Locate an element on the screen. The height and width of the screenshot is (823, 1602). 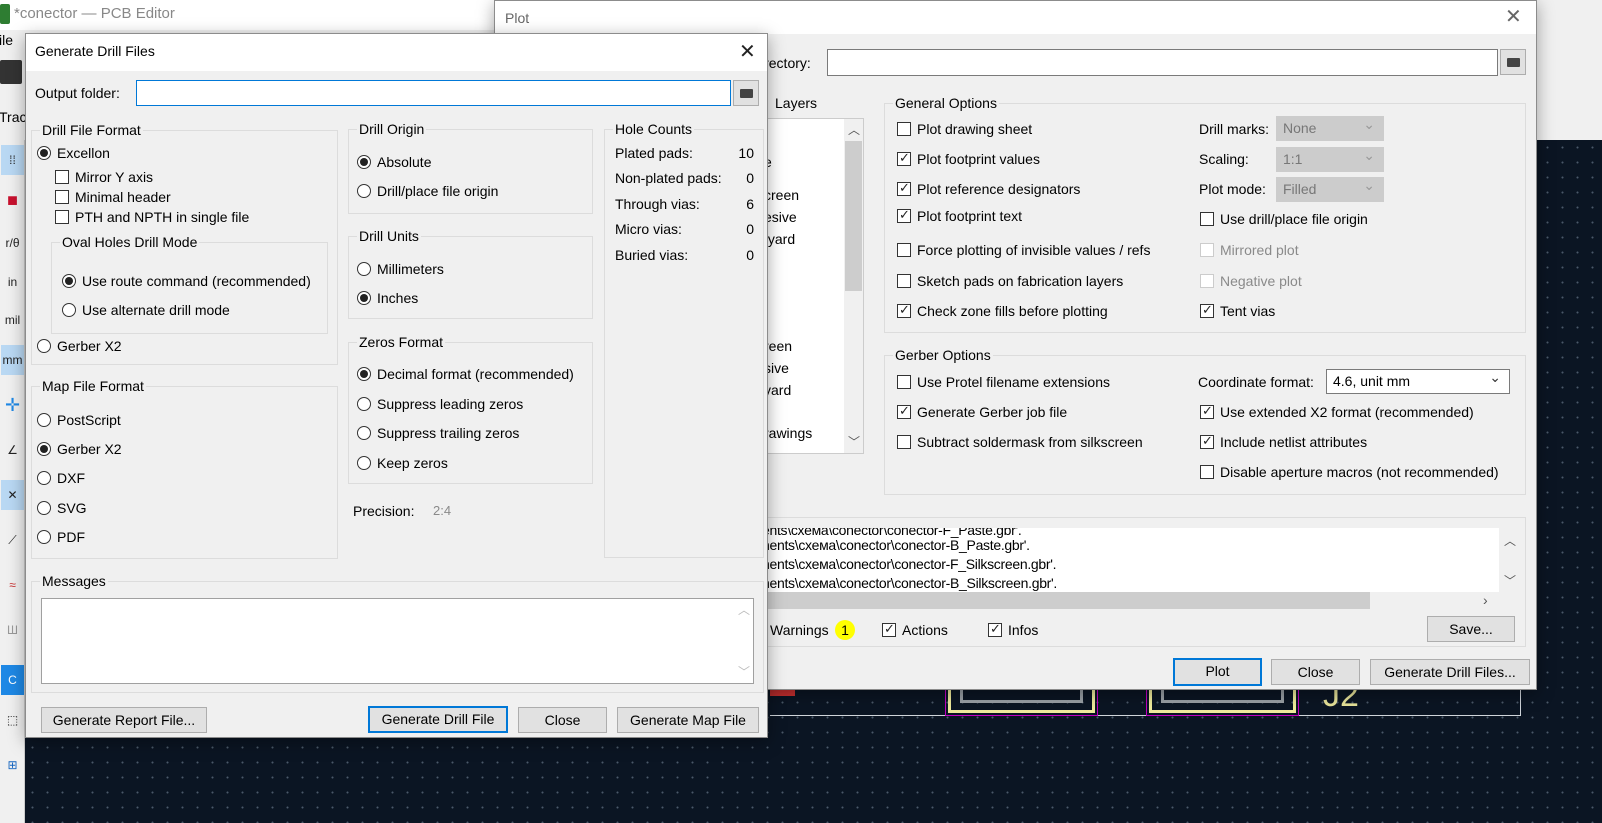
scroll-thumb is located at coordinates (853, 216).